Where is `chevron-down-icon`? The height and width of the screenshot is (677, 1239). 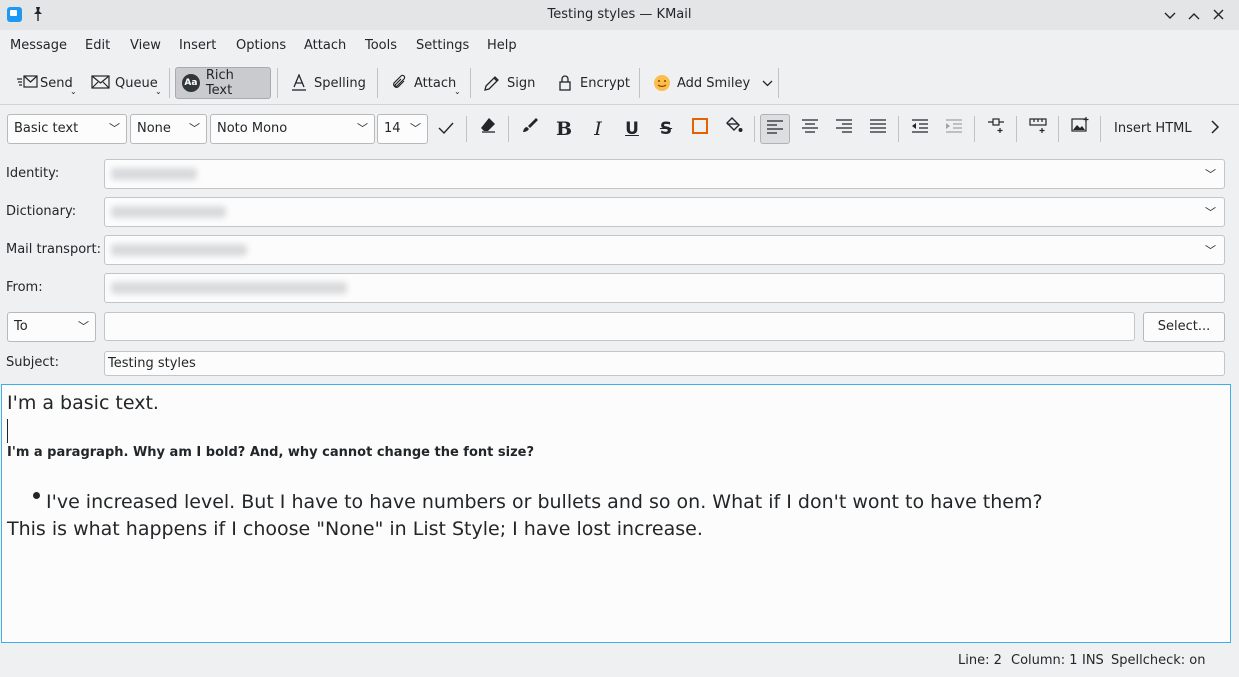
chevron-down-icon is located at coordinates (767, 83).